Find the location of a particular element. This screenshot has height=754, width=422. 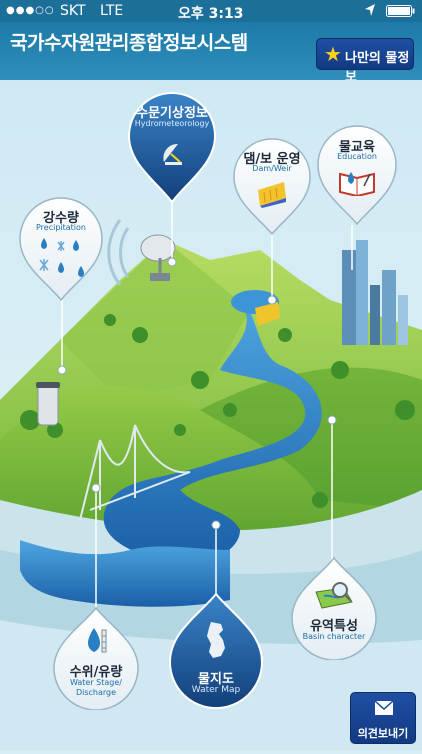

app-header: 국가수자원관리종합정보시스템 ★ 나만의 물정보 is located at coordinates (211, 53).